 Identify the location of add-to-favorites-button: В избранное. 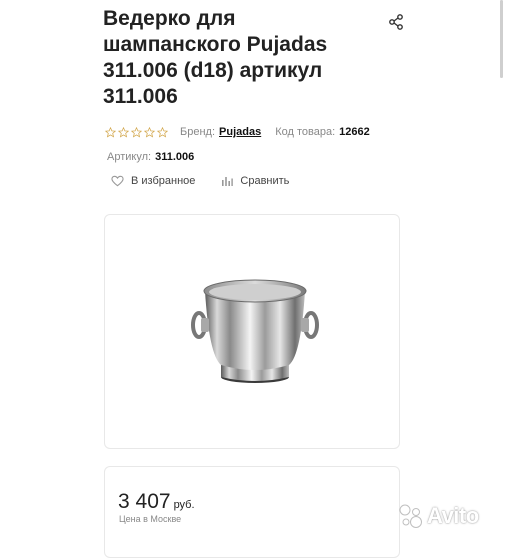
(153, 181).